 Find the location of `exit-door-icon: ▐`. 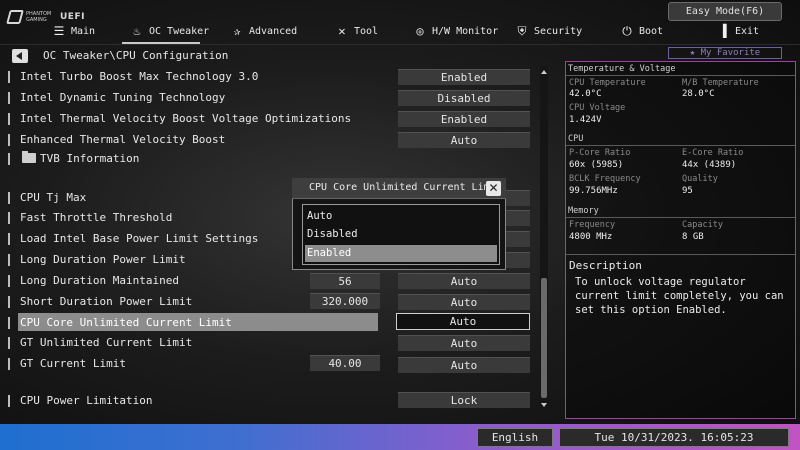

exit-door-icon: ▐ is located at coordinates (723, 31).